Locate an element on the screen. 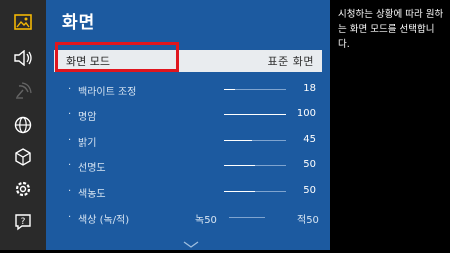  sound-icon is located at coordinates (23, 58).